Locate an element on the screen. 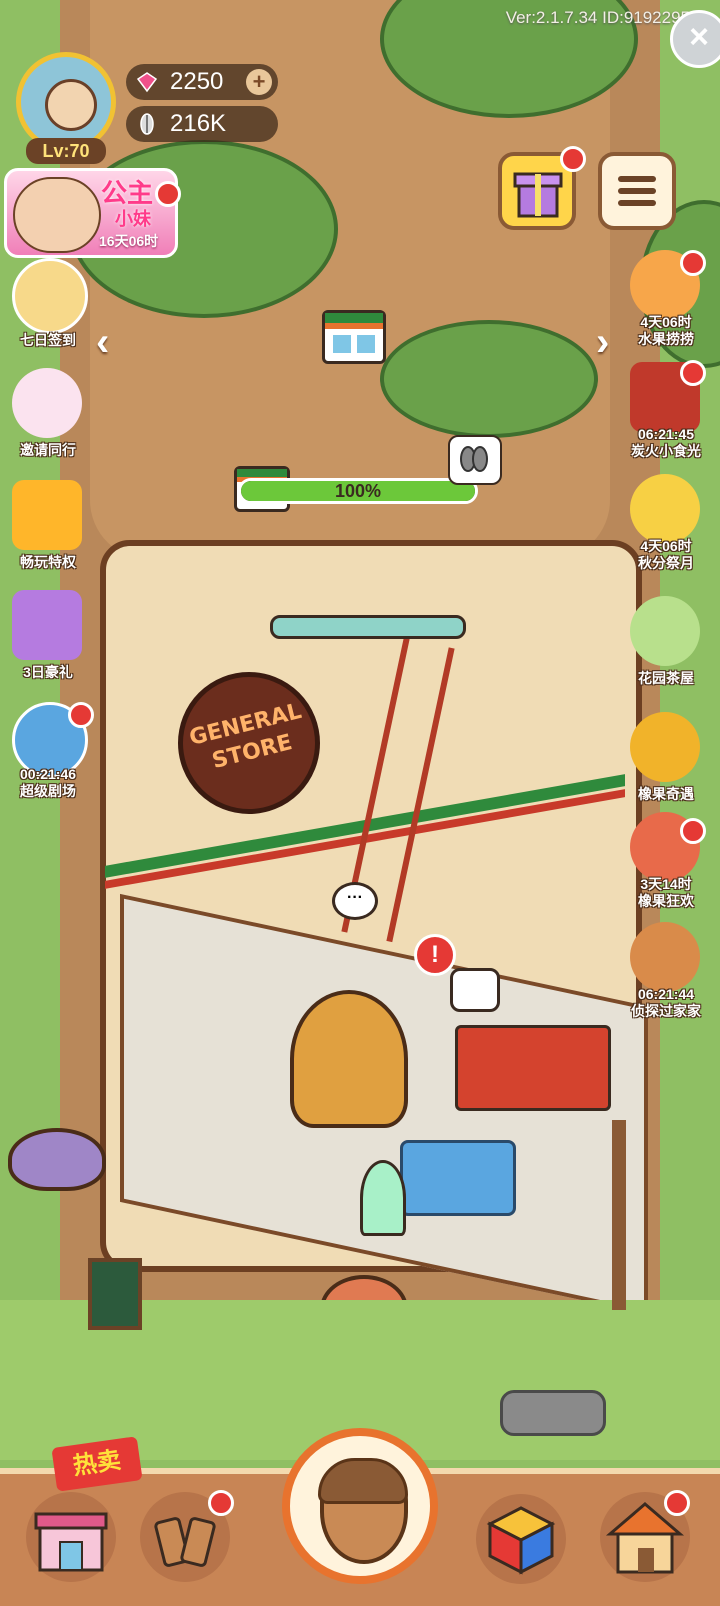  event-subtitle: 小妹 is located at coordinates (133, 219).